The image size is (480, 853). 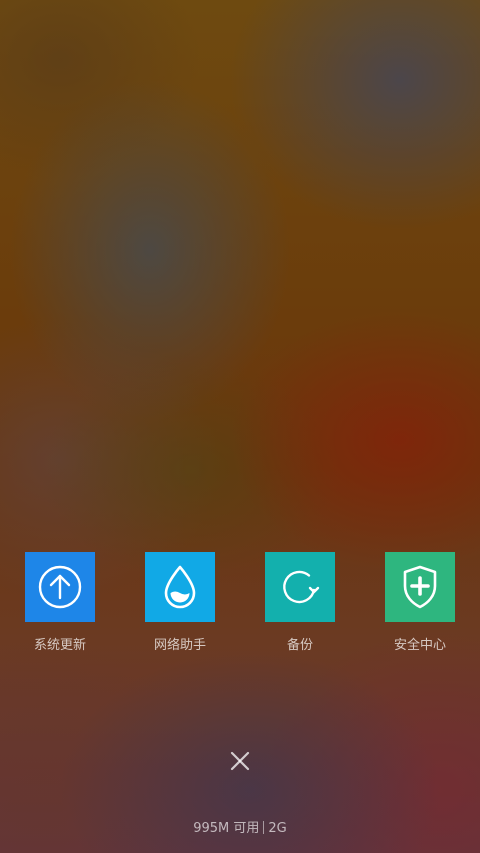 I want to click on system-update-tile, so click(x=60, y=587).